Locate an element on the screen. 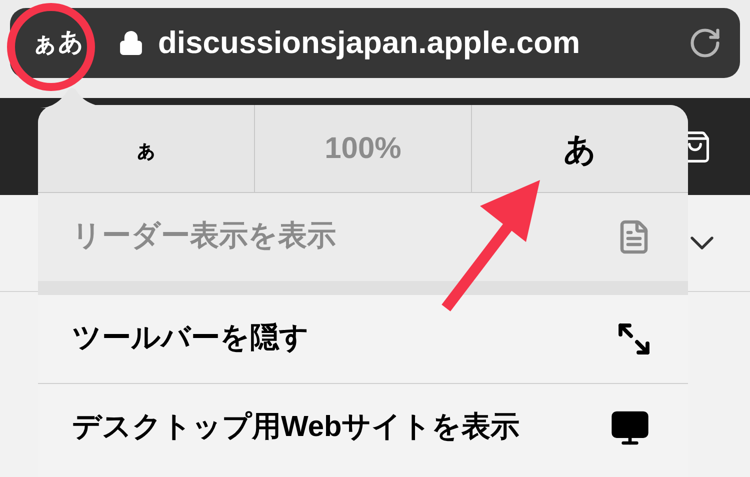 The width and height of the screenshot is (750, 477). smaller-text-button: ぁ is located at coordinates (146, 148).